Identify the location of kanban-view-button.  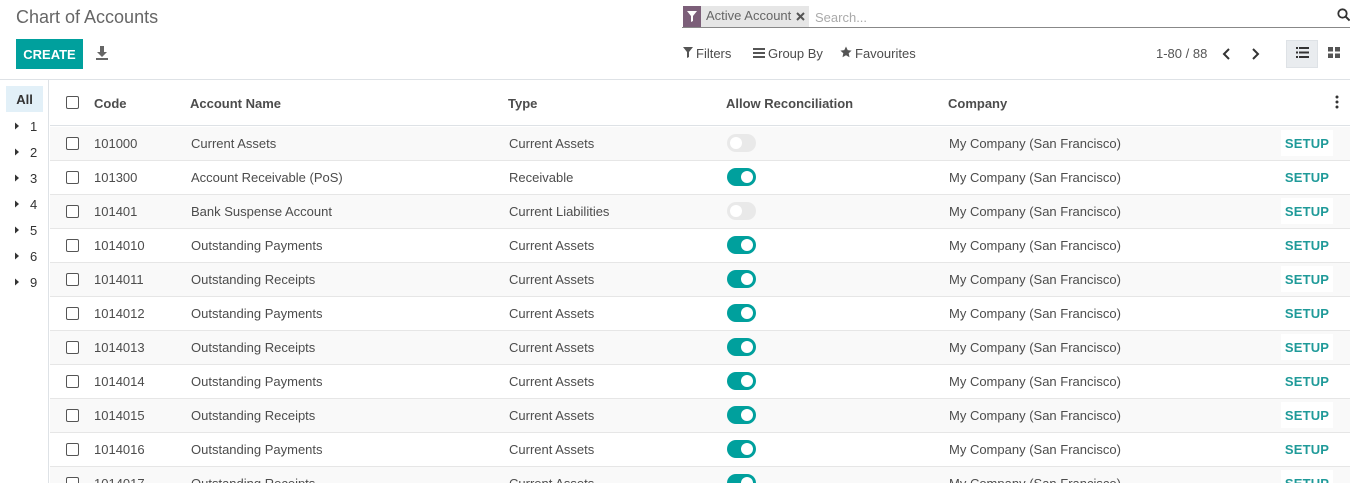
(1334, 54).